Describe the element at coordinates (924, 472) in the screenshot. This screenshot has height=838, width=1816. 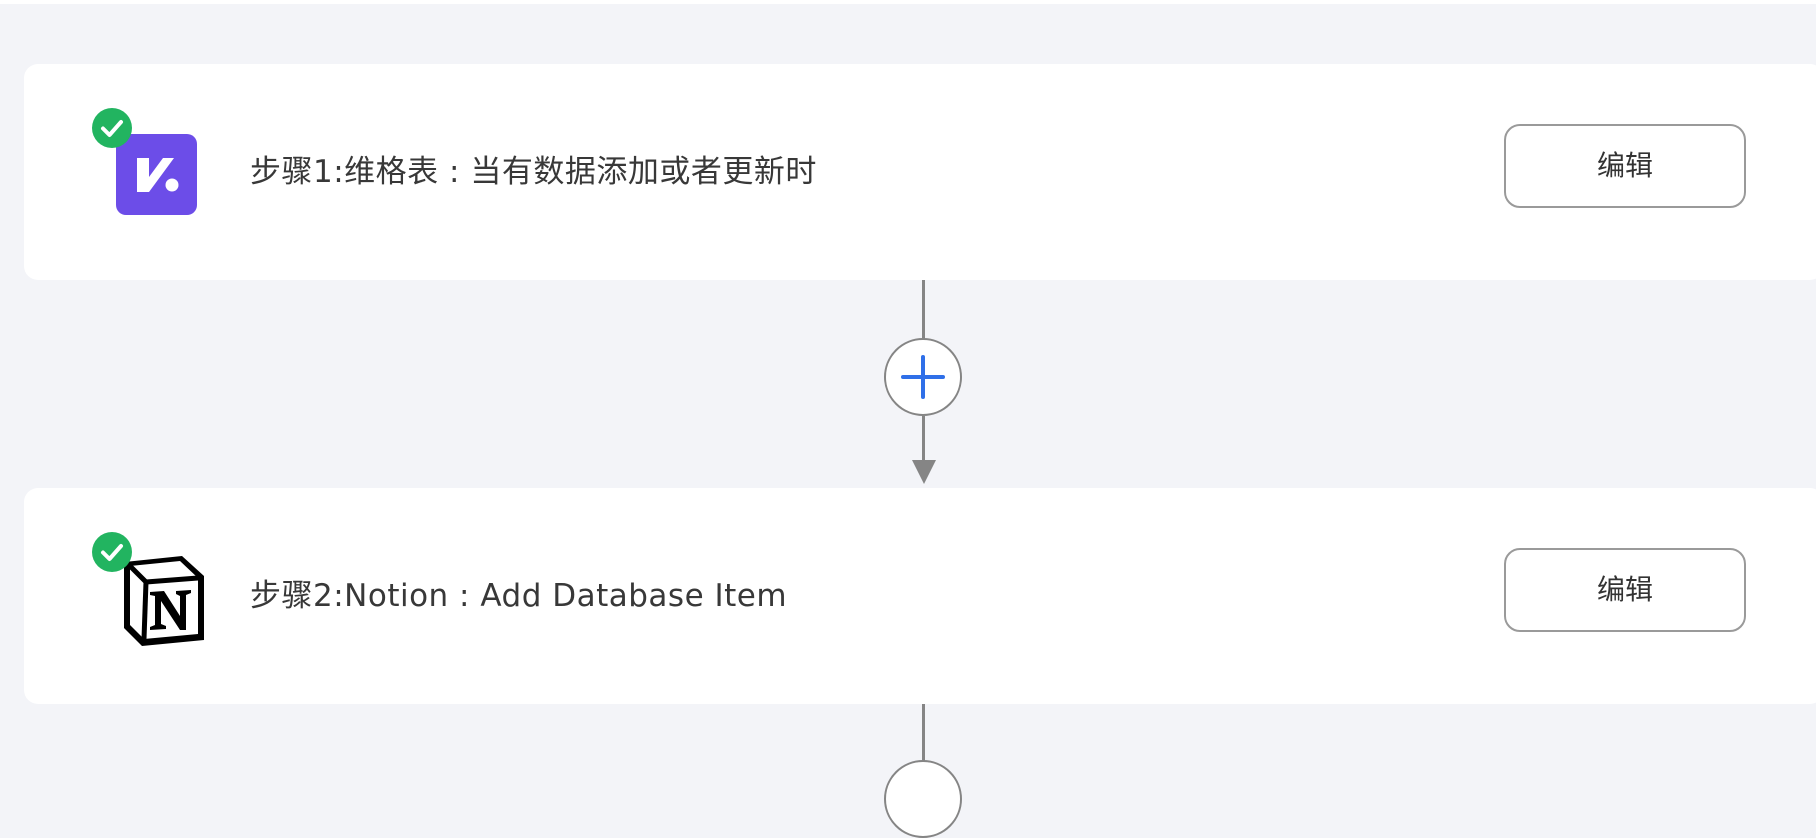
I see `arrow-down-icon` at that location.